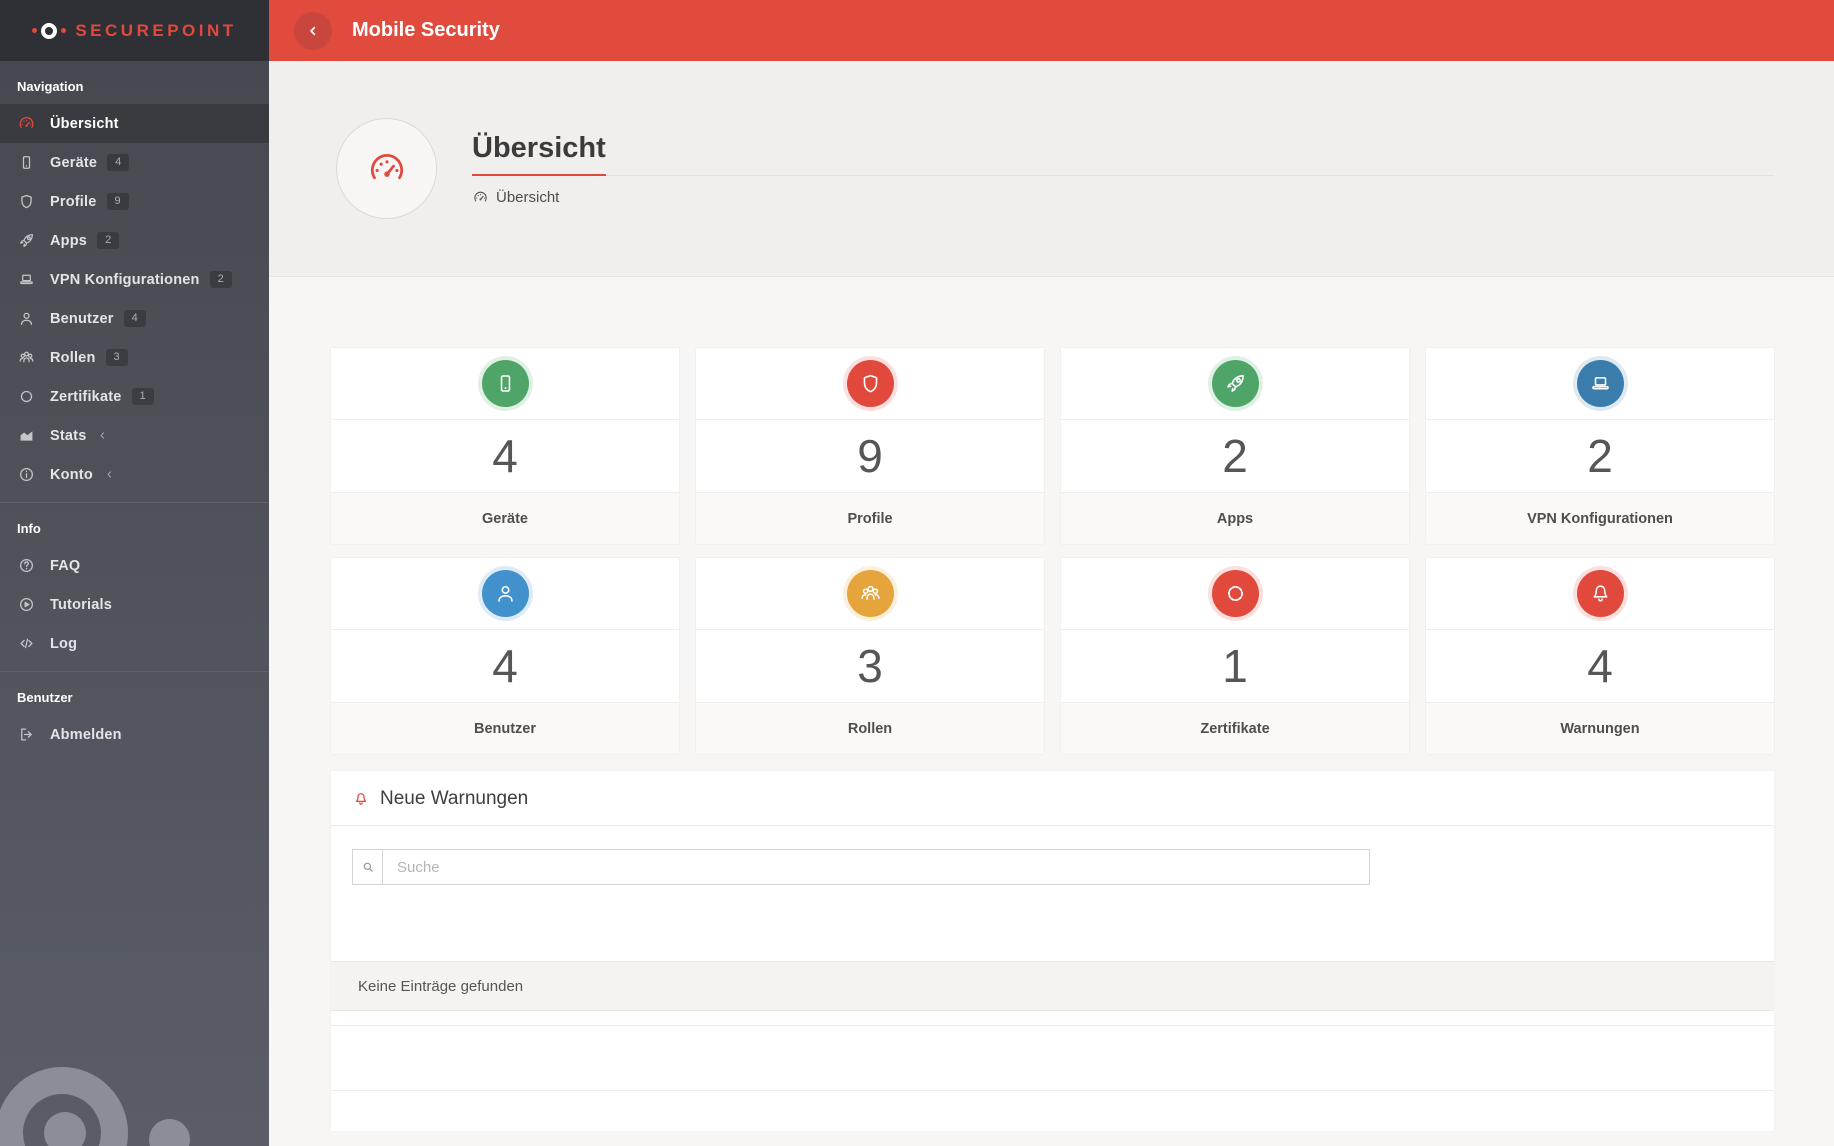 The image size is (1834, 1146). Describe the element at coordinates (86, 734) in the screenshot. I see `sidebar-item-label: Abmelden` at that location.